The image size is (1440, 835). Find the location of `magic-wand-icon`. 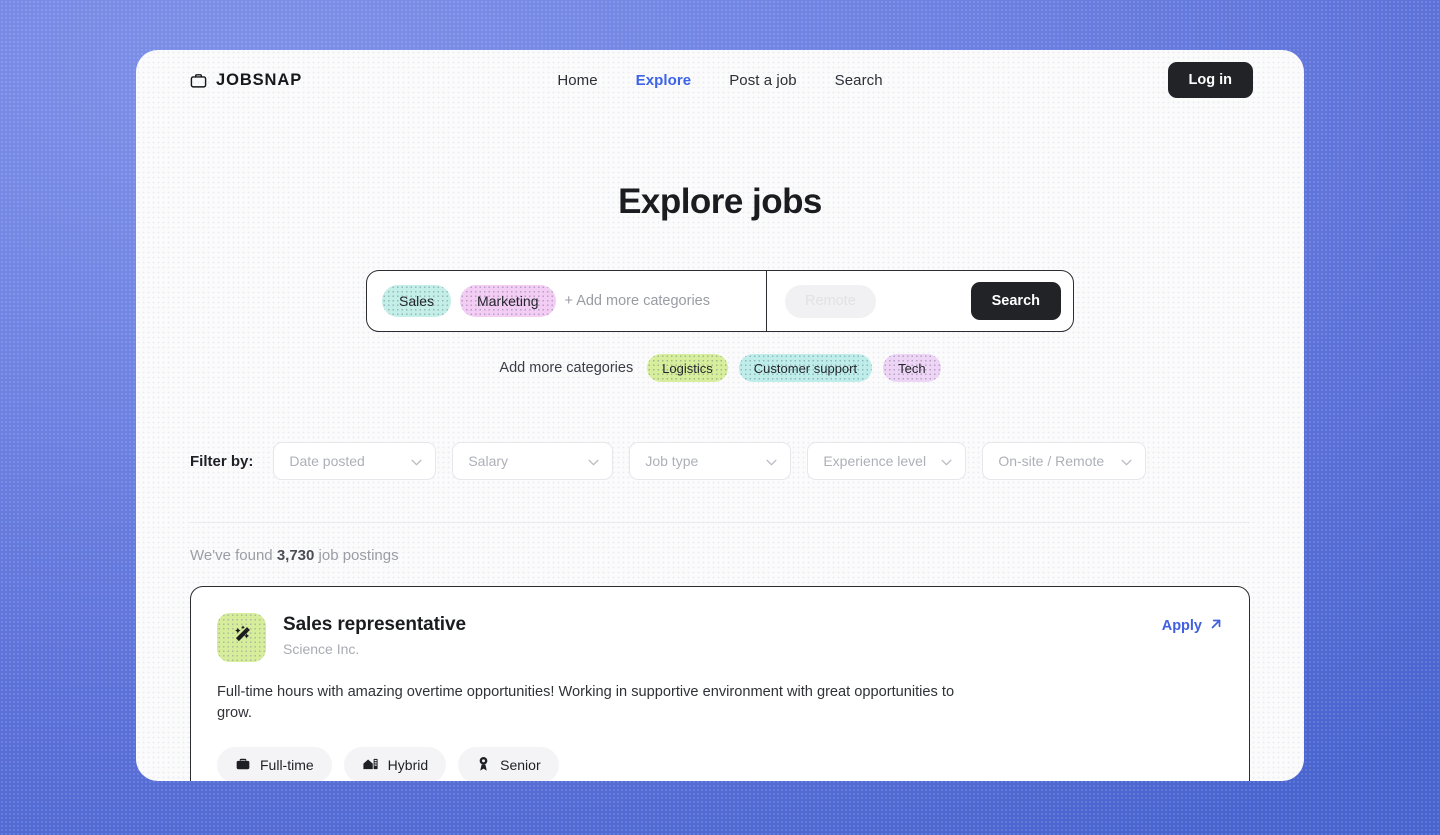

magic-wand-icon is located at coordinates (242, 637).